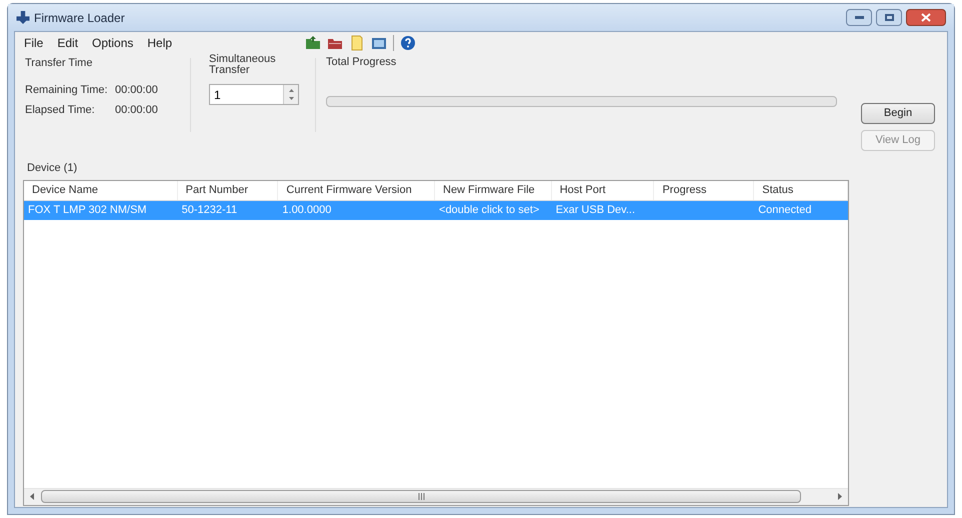  What do you see at coordinates (704, 190) in the screenshot?
I see `column-header: Progress` at bounding box center [704, 190].